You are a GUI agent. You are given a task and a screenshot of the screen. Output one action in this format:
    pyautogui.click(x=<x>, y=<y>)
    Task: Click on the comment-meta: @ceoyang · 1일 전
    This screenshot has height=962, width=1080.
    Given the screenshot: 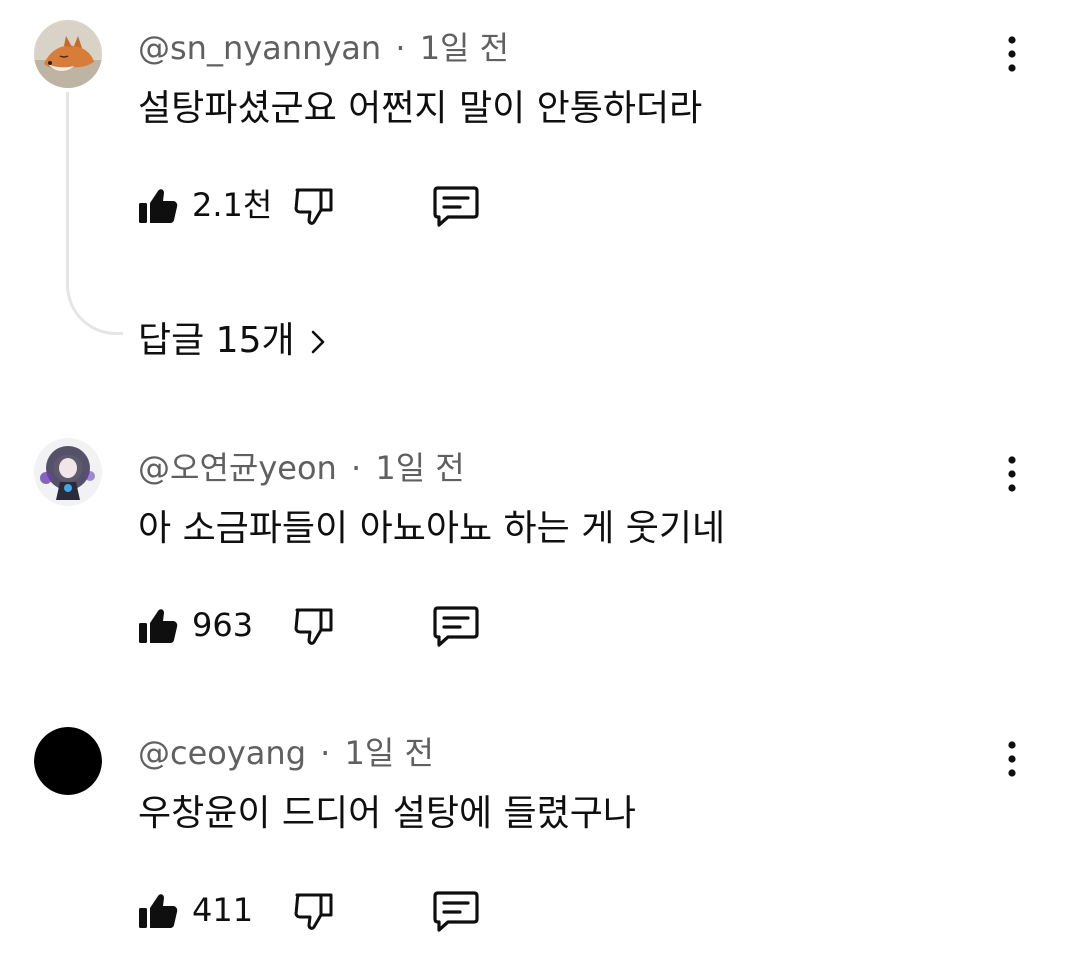 What is the action you would take?
    pyautogui.click(x=286, y=753)
    